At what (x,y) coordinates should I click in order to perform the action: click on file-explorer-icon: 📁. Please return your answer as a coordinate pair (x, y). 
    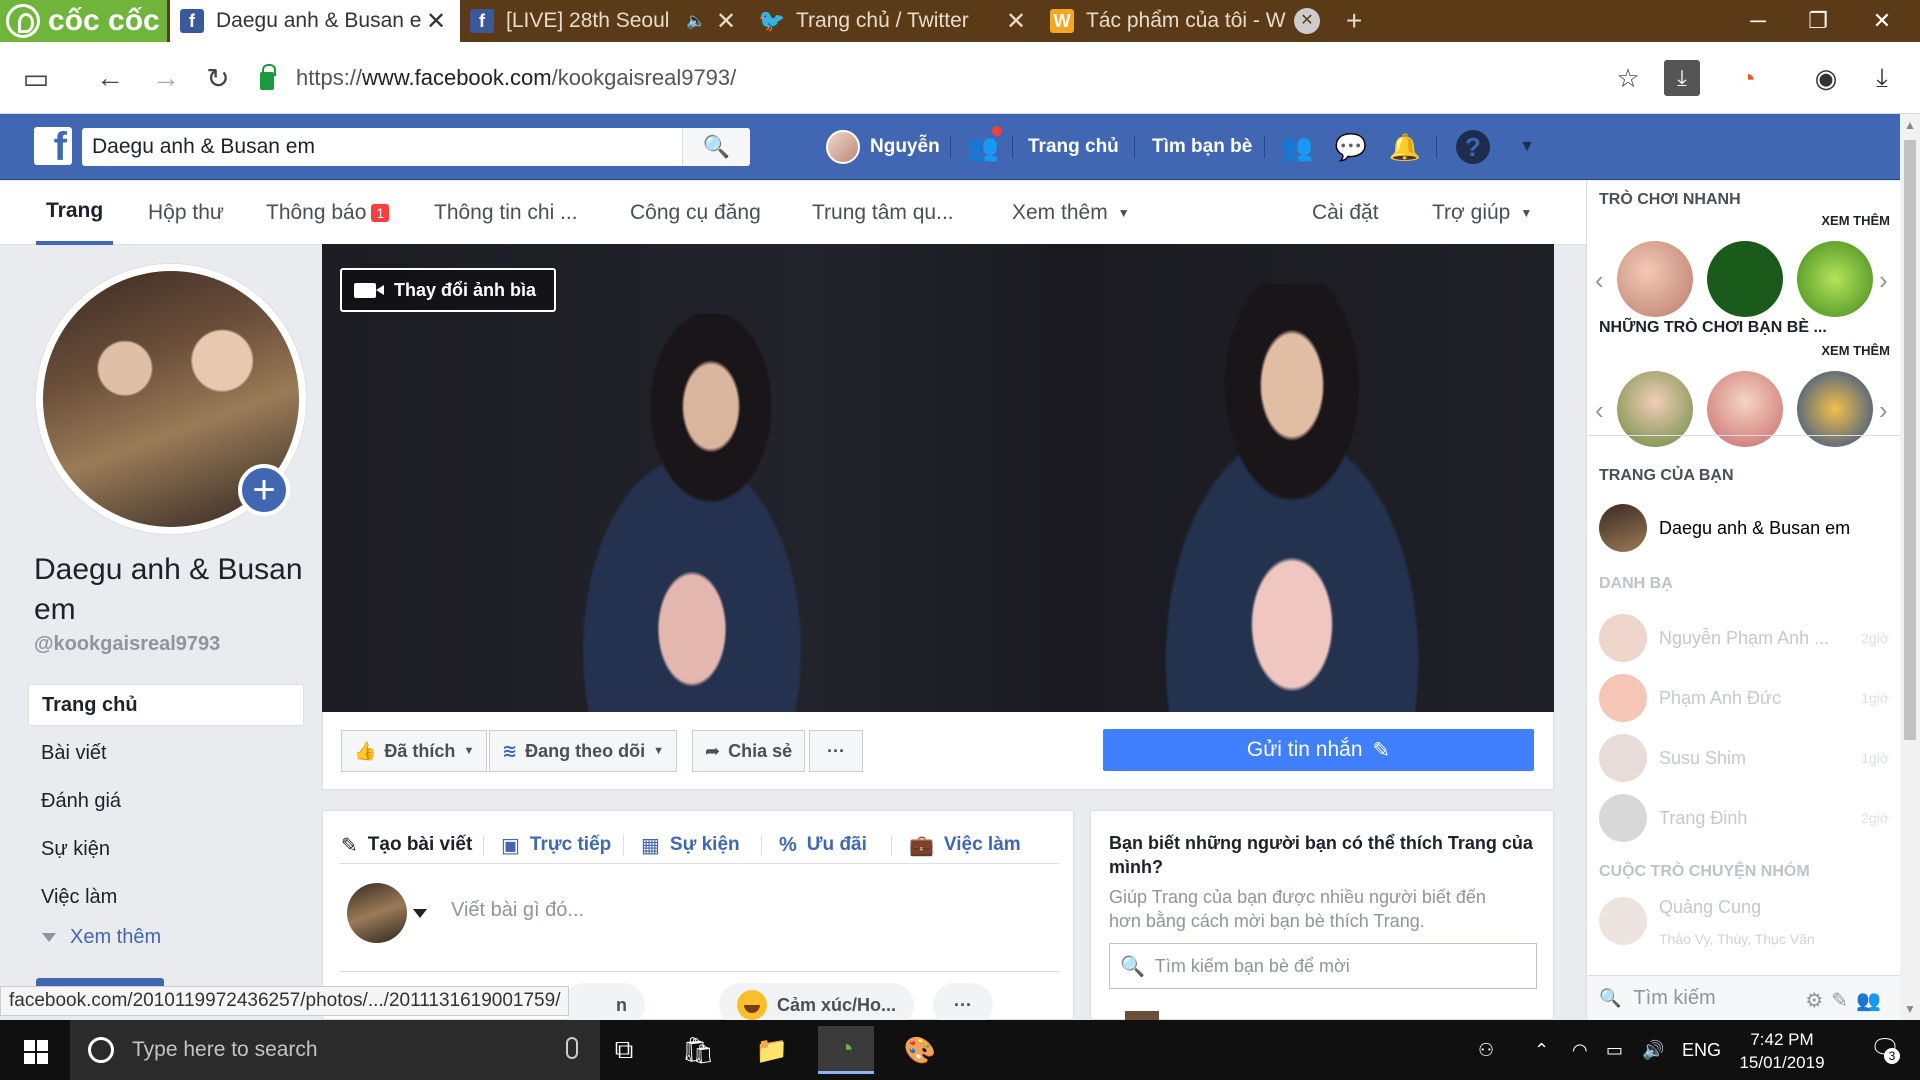
    Looking at the image, I should click on (772, 1050).